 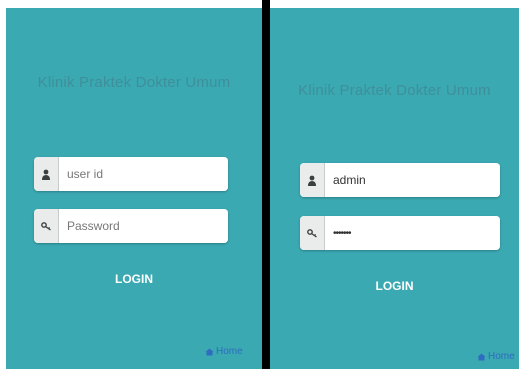 I want to click on screen-divider, so click(x=266, y=184).